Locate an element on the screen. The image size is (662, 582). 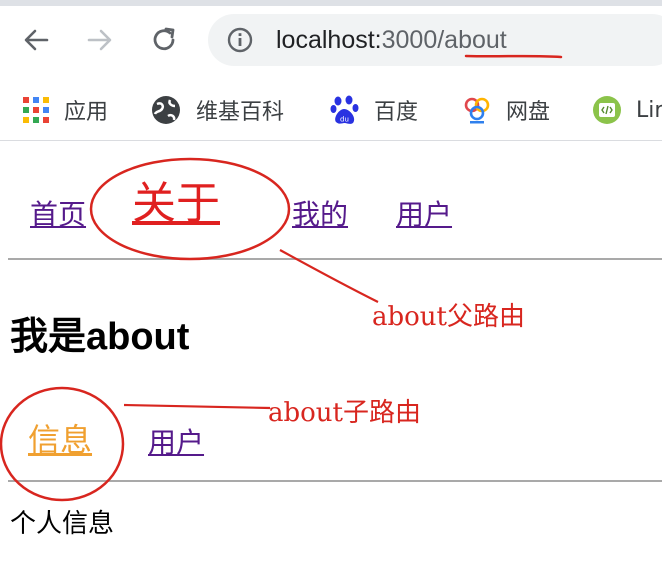
bookmark-label: 百度 is located at coordinates (396, 112).